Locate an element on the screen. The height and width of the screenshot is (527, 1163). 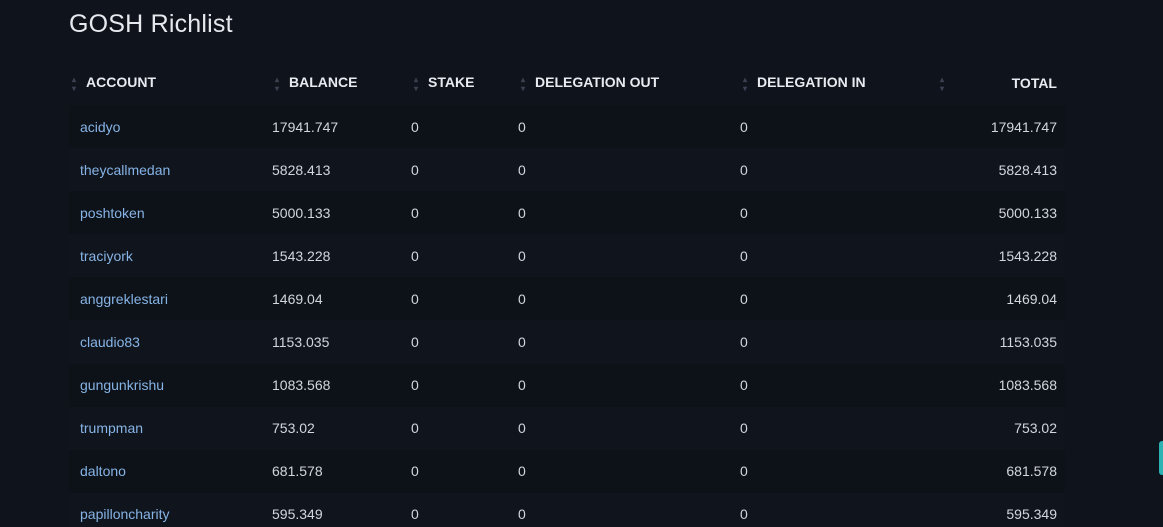
cell-balance: 595.349 is located at coordinates (341, 509).